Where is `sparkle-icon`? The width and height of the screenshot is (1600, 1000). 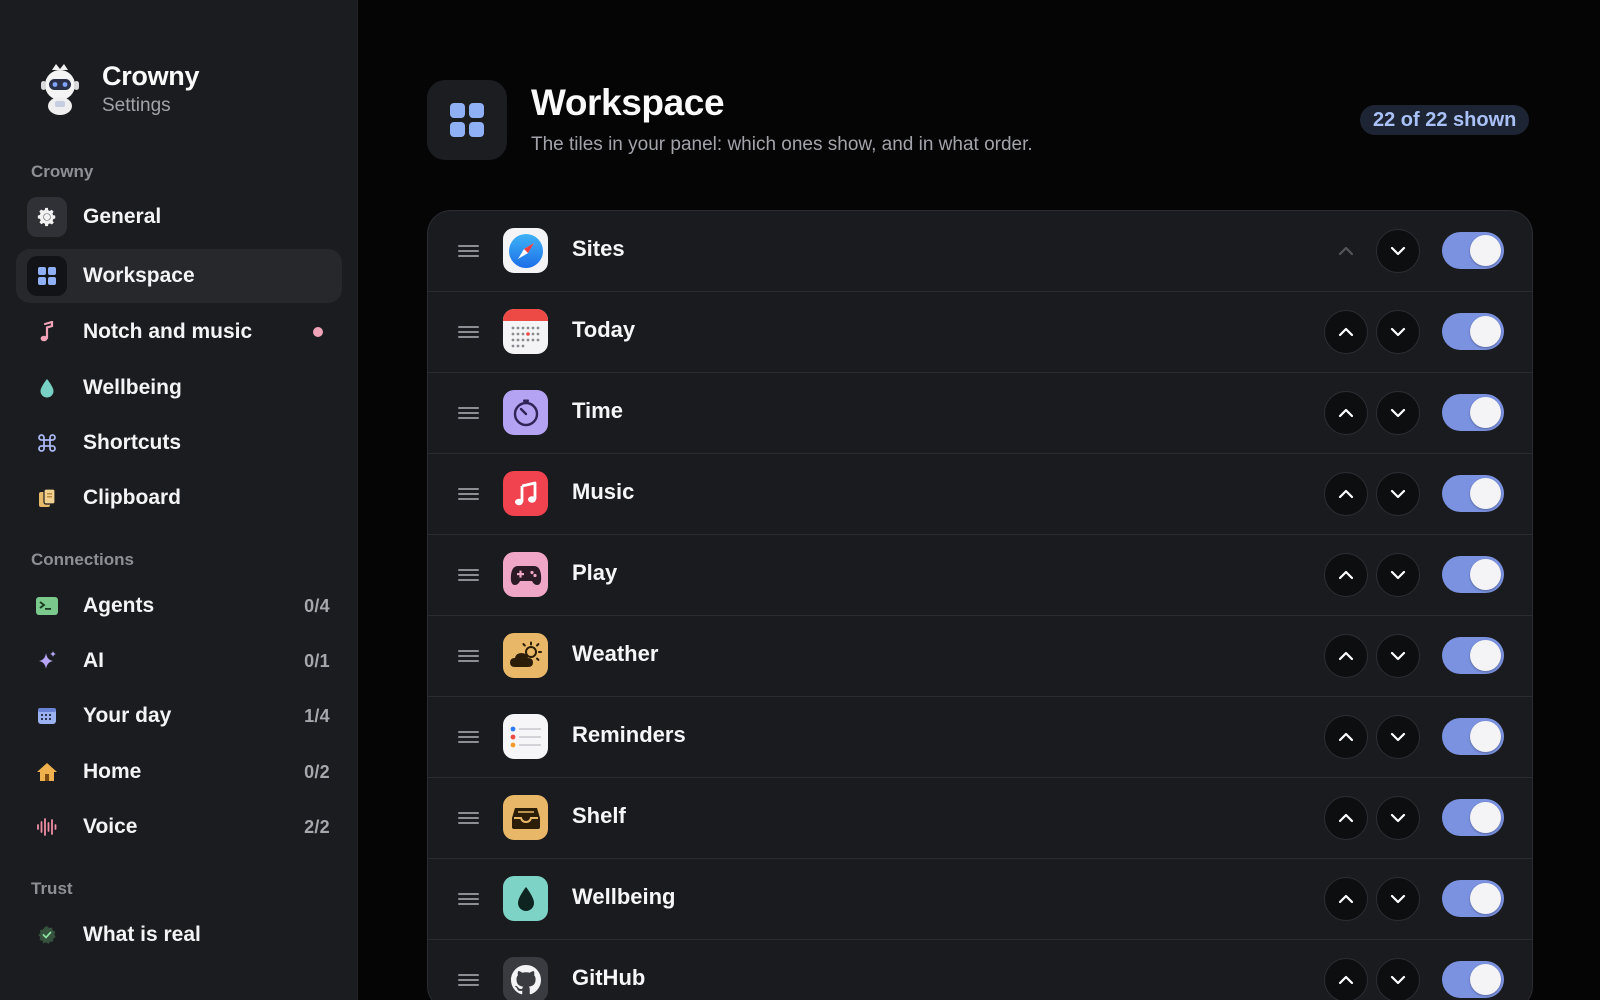
sparkle-icon is located at coordinates (47, 661).